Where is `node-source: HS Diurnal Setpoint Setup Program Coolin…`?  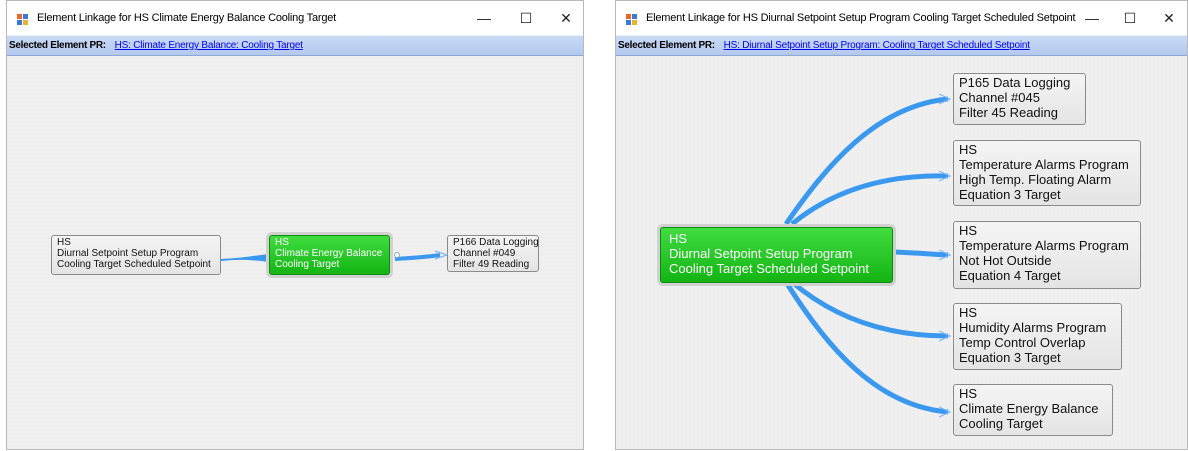 node-source: HS Diurnal Setpoint Setup Program Coolin… is located at coordinates (136, 255).